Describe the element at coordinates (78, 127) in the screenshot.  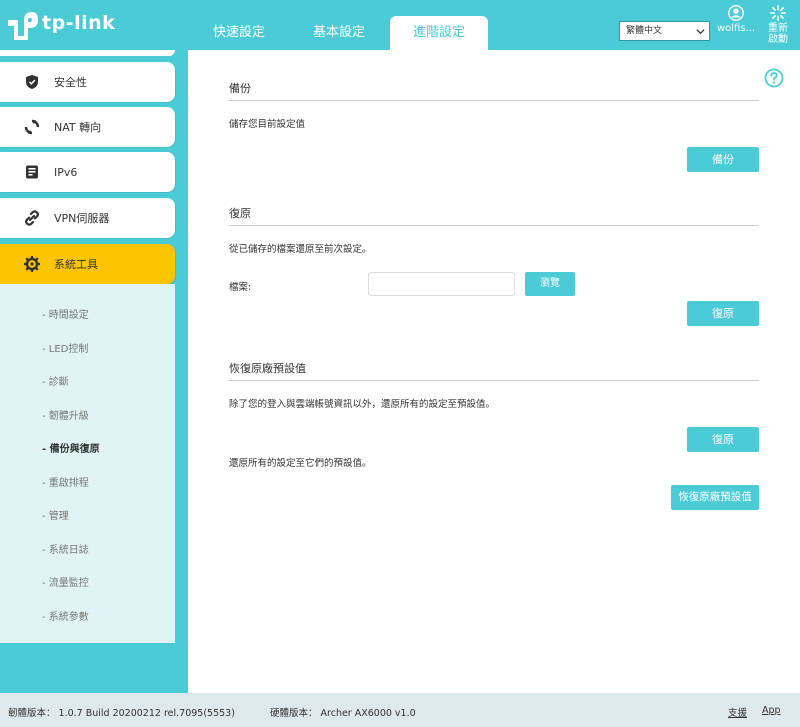
I see `sidebar-item-label: NAT 轉向` at that location.